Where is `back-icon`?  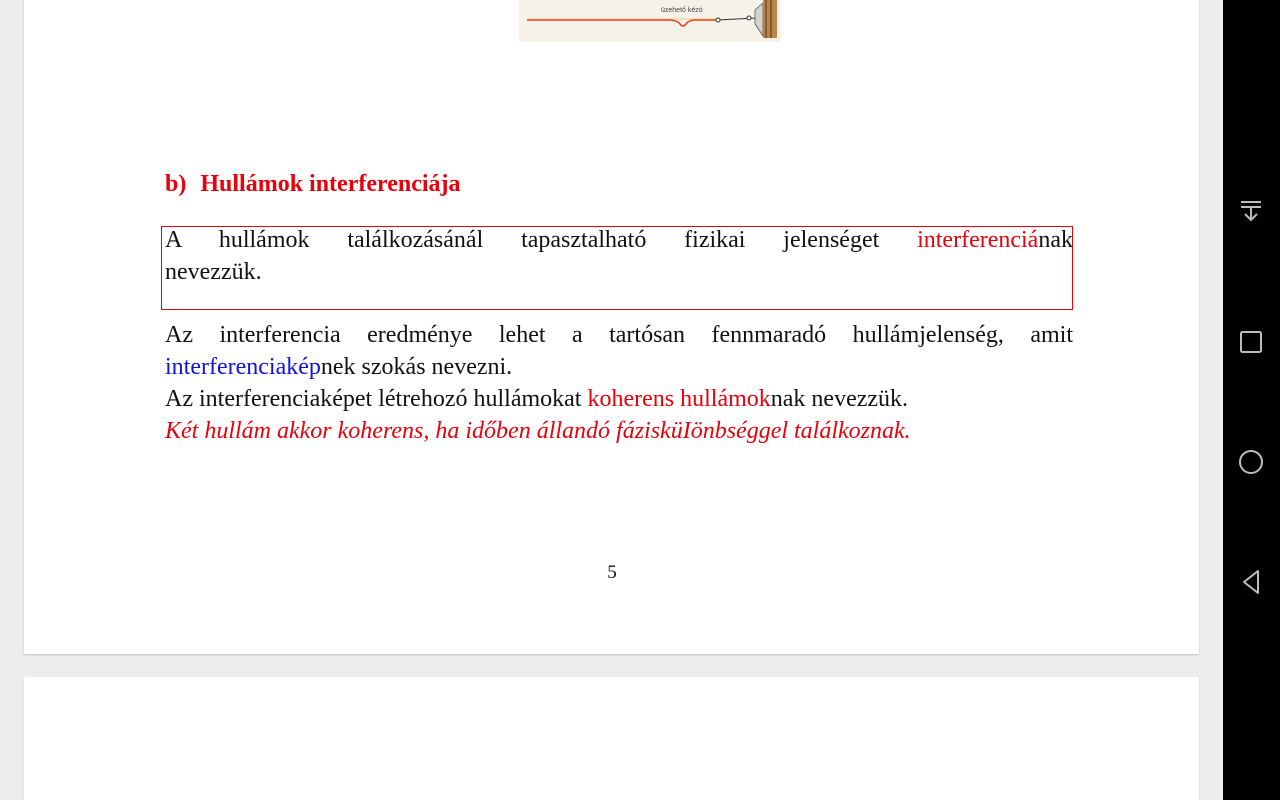 back-icon is located at coordinates (1251, 582).